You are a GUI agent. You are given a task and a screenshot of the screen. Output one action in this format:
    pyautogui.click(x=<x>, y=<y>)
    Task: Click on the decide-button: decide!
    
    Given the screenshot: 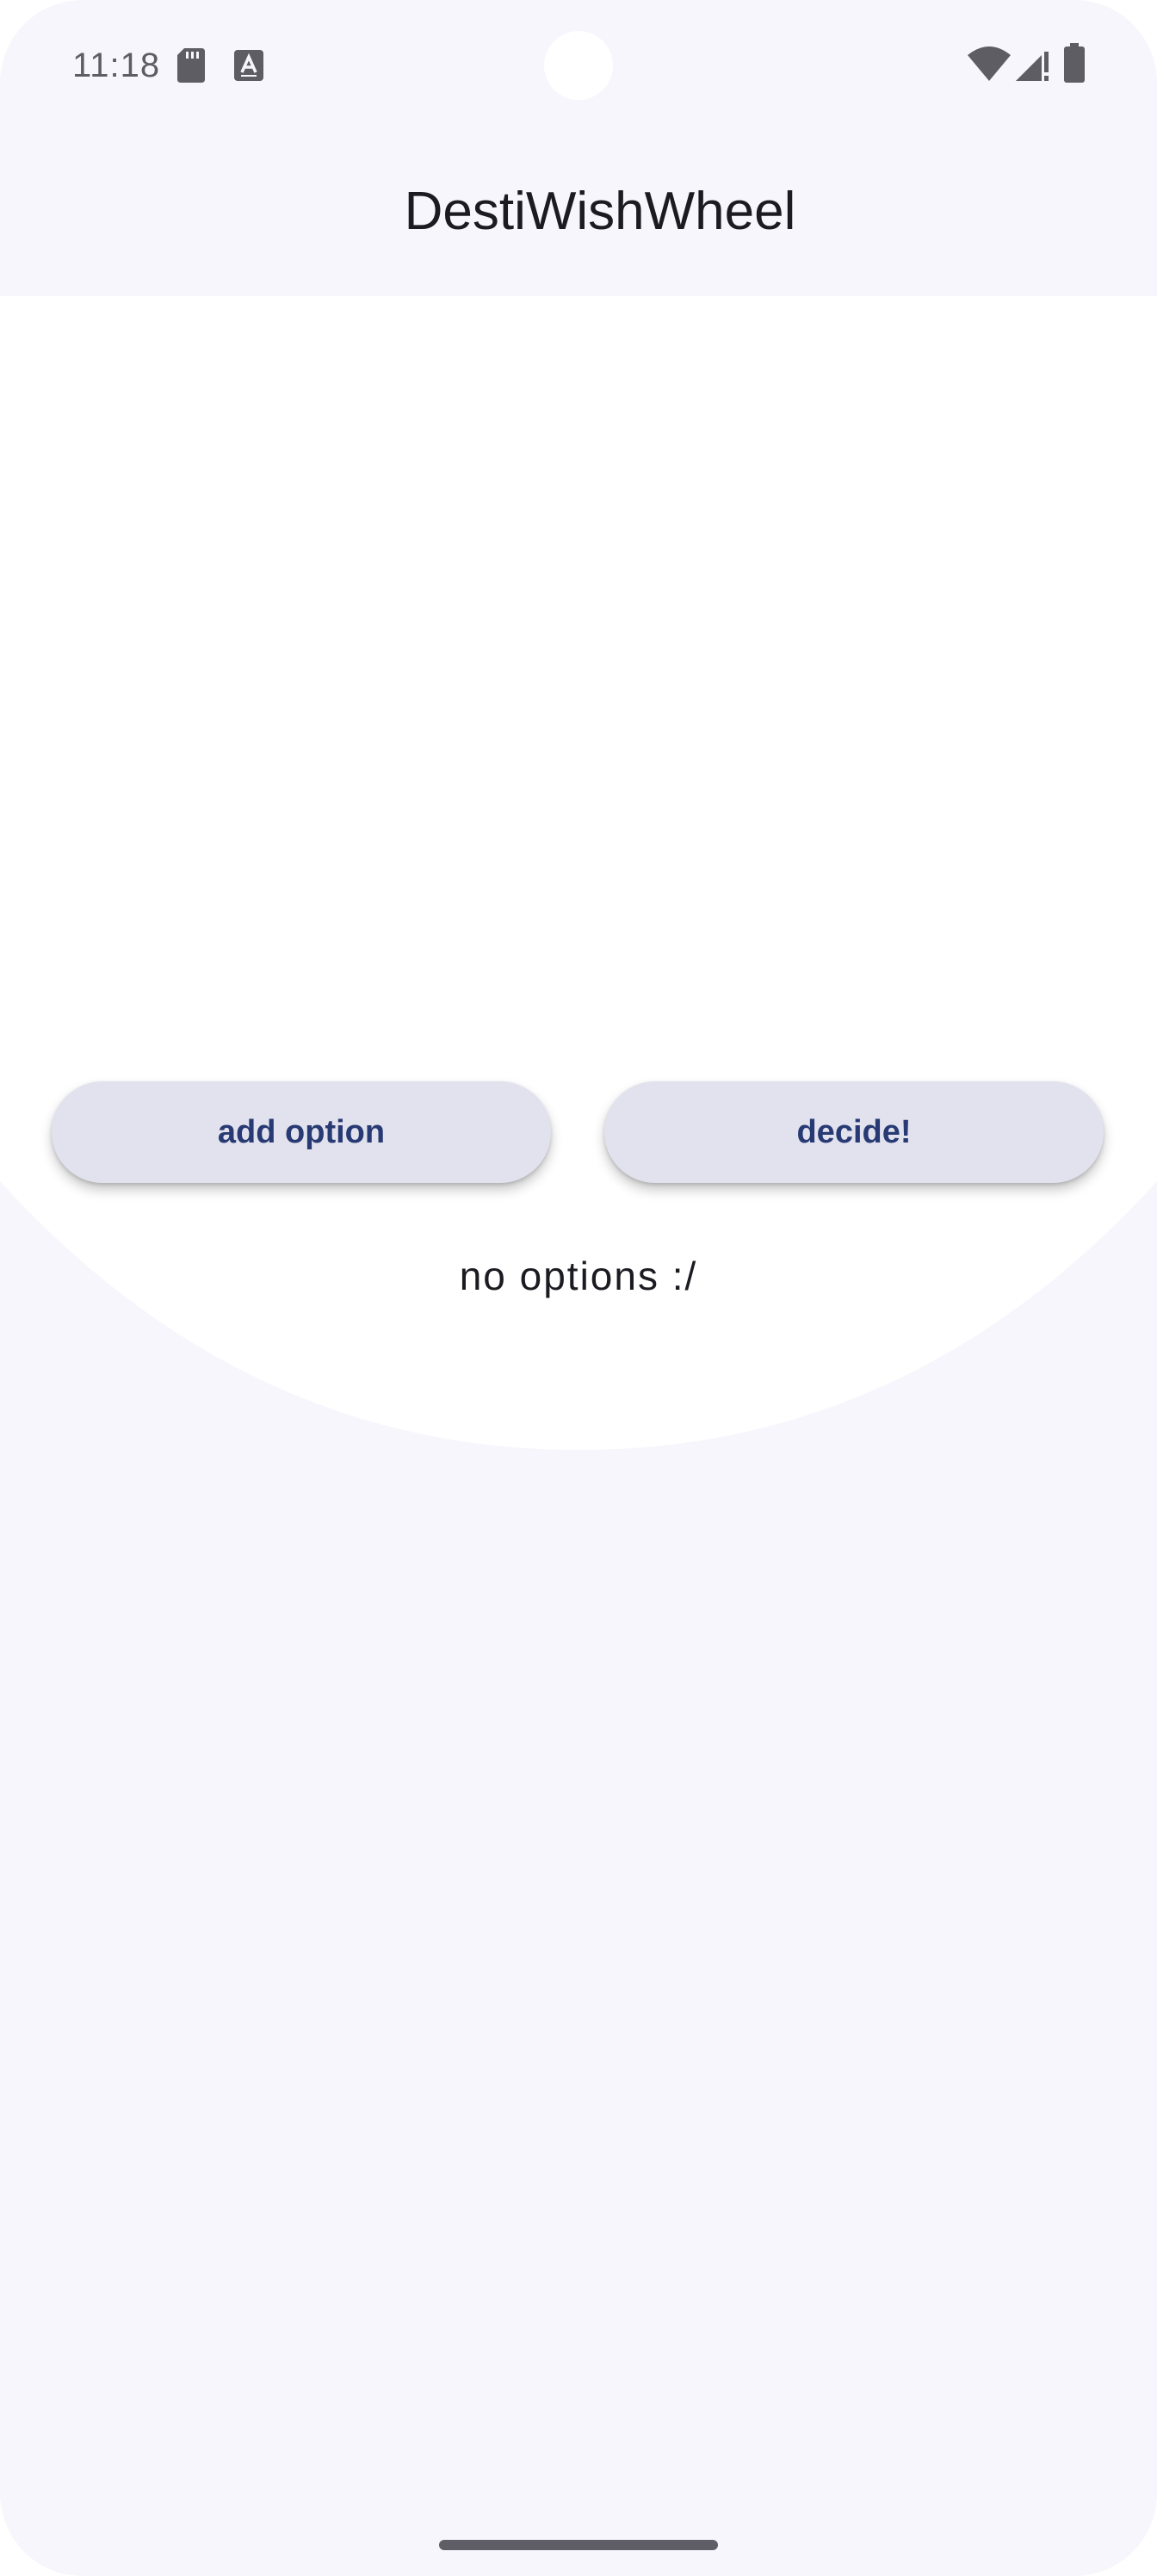 What is the action you would take?
    pyautogui.click(x=854, y=1132)
    